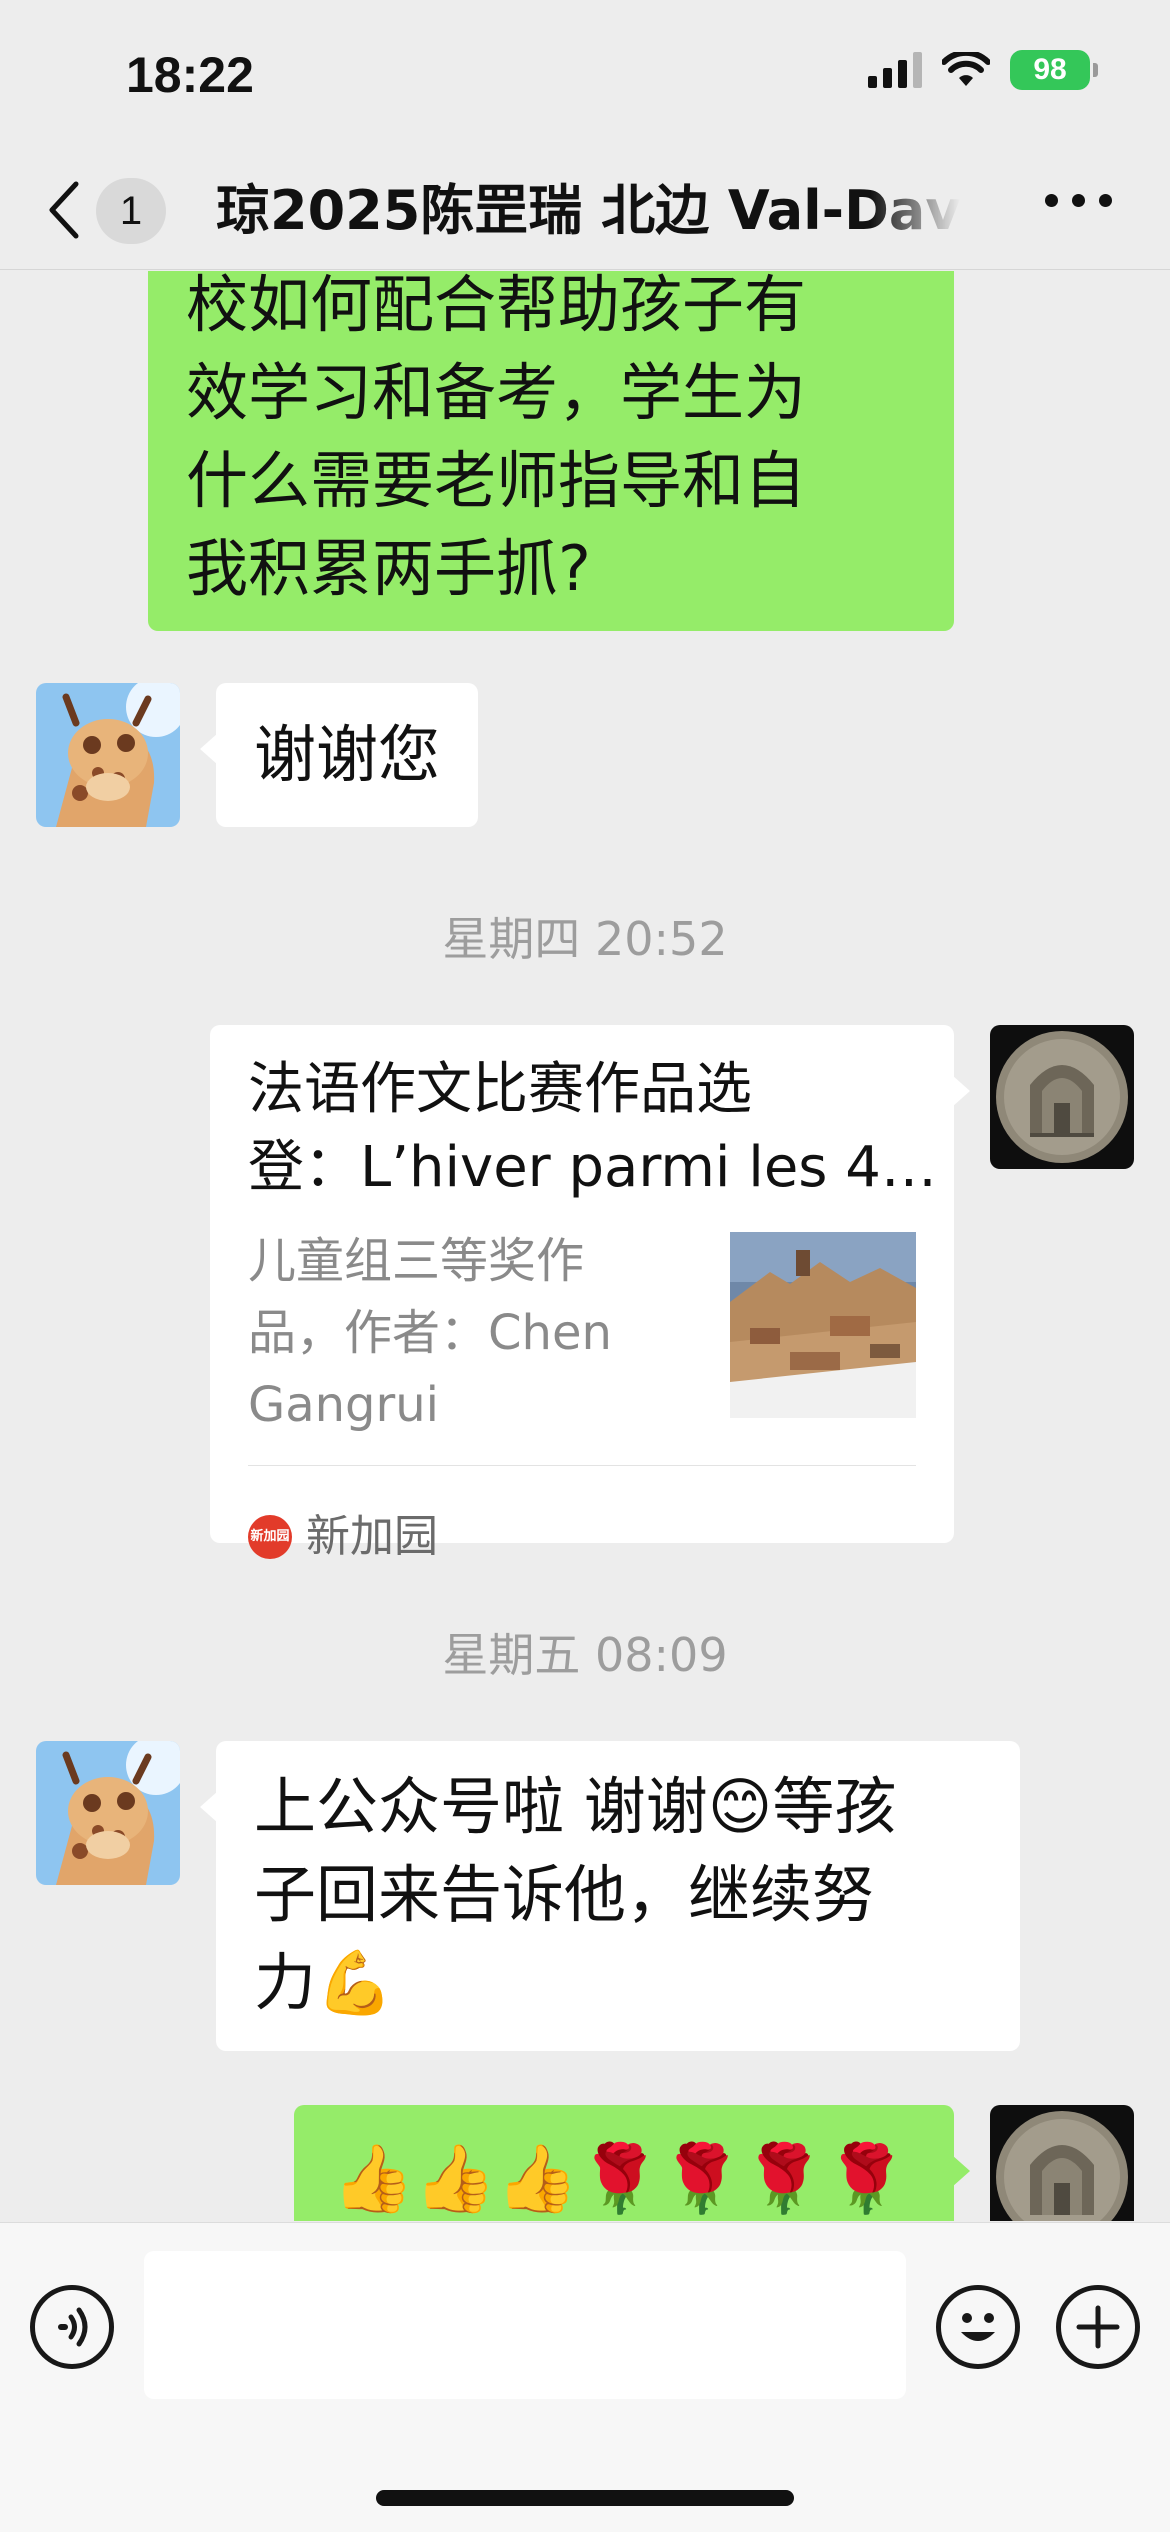  What do you see at coordinates (496, 306) in the screenshot?
I see `message-line: 校如何配合帮助孩子有` at bounding box center [496, 306].